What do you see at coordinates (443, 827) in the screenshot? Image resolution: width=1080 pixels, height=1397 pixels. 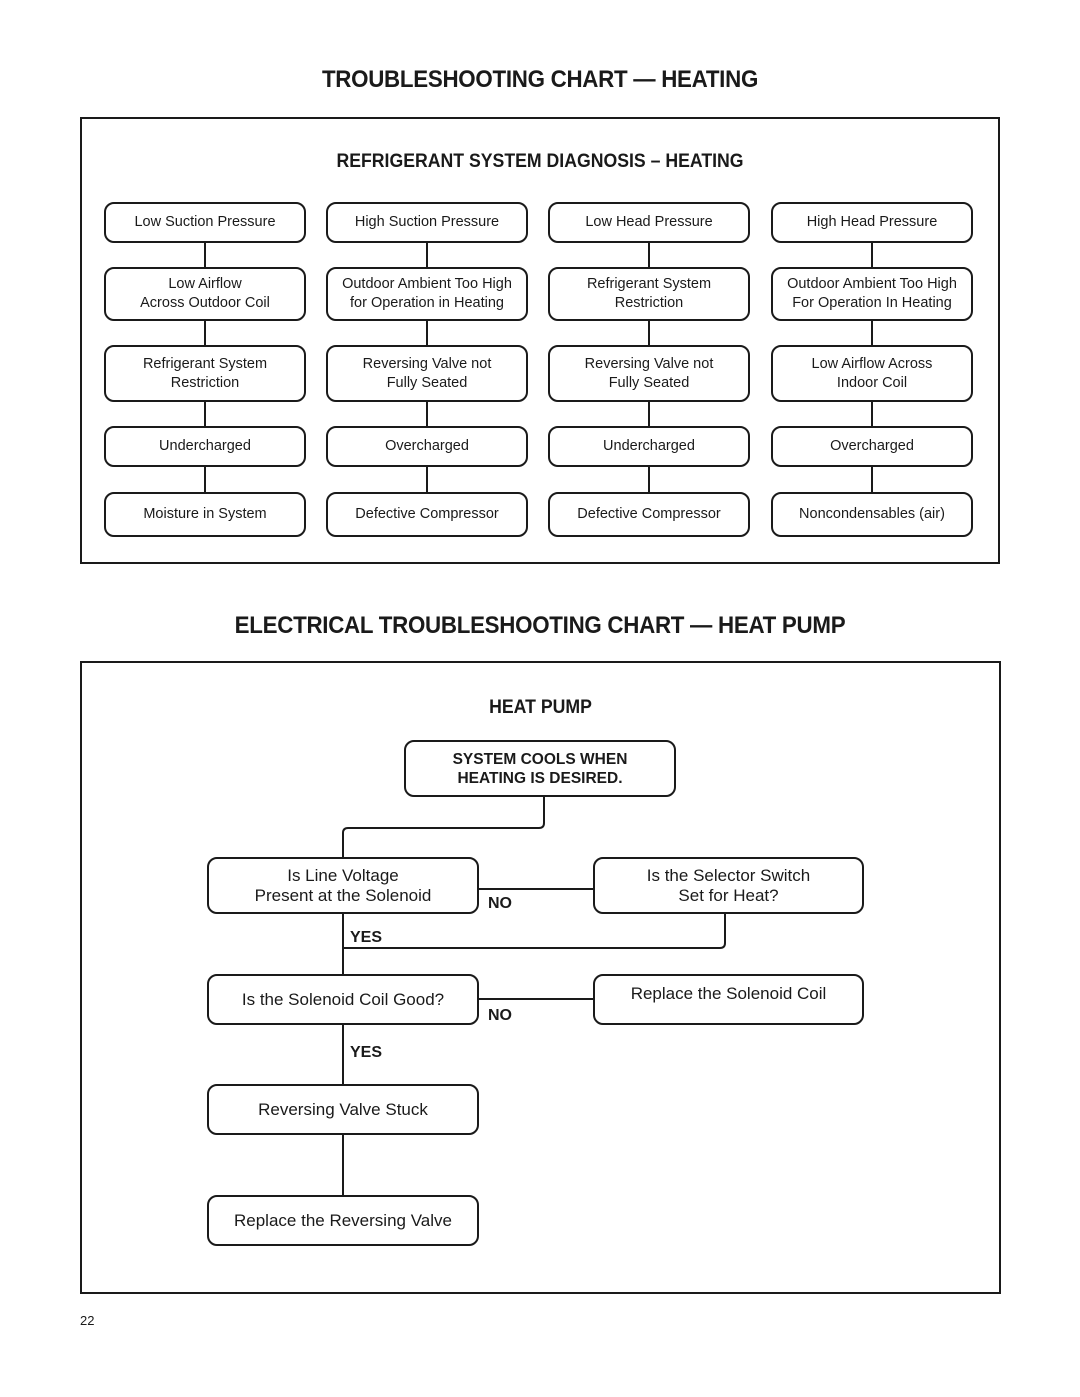 I see `connector-start-to-line-voltage` at bounding box center [443, 827].